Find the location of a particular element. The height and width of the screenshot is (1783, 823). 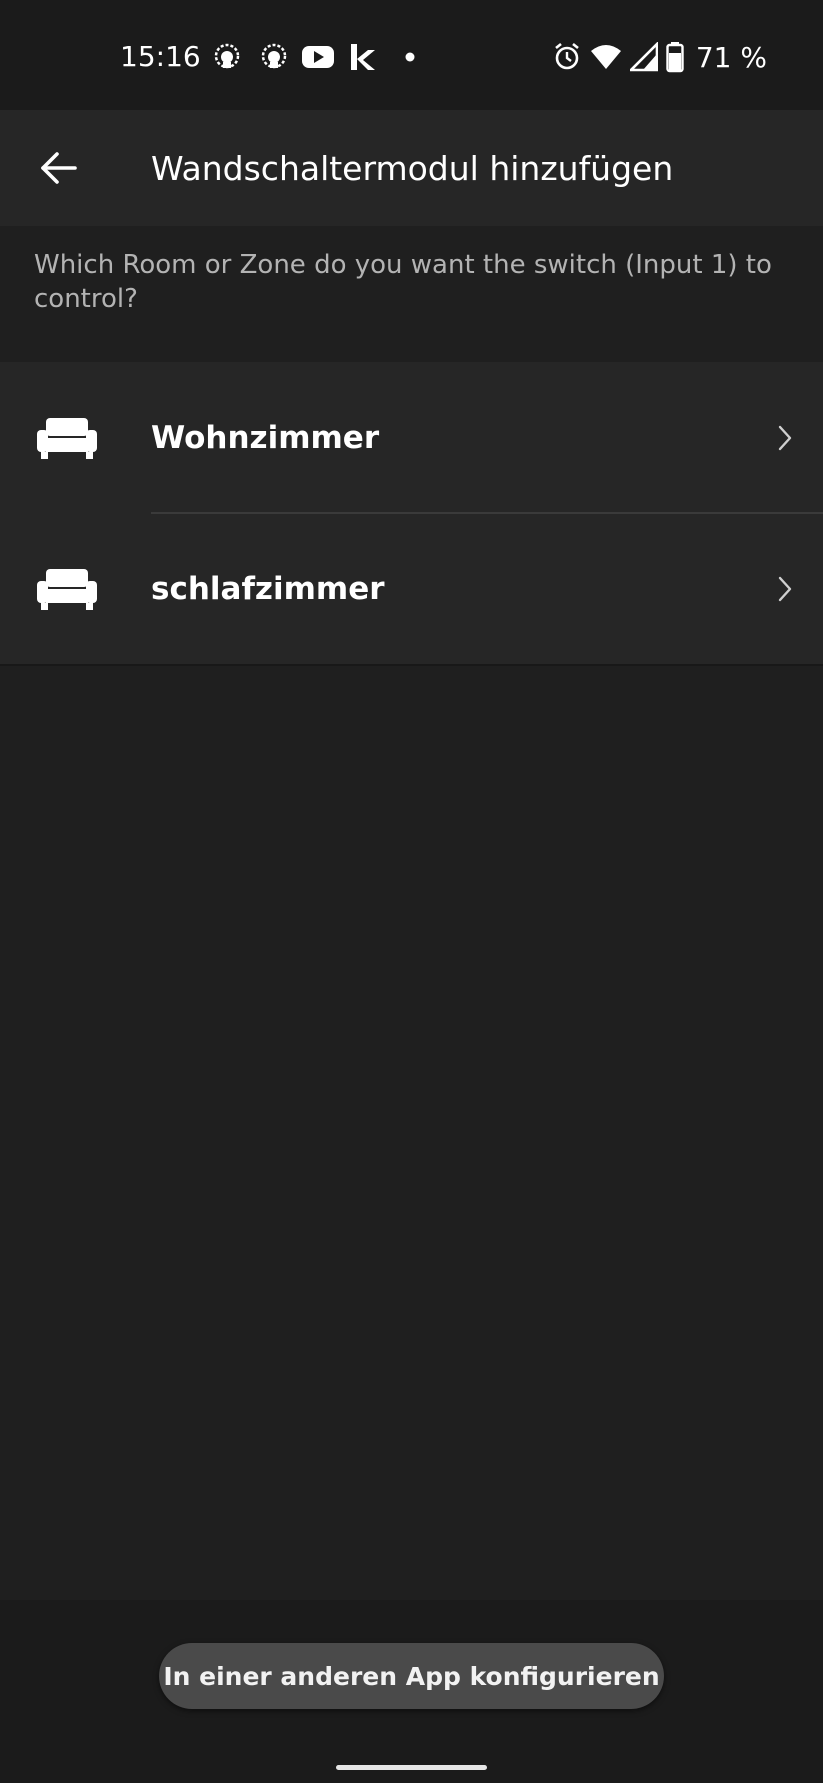

app-bar: Wandschaltermodul hinzufügen is located at coordinates (411, 168).